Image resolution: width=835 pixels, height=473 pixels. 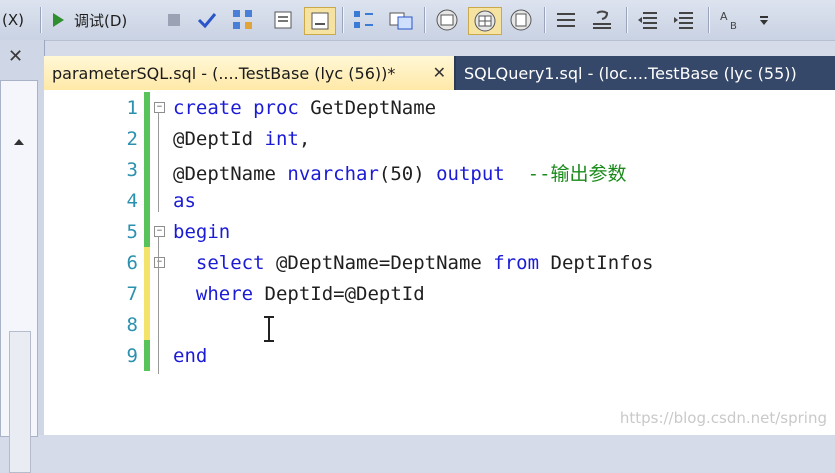 I want to click on code-token: create proc, so click(x=242, y=108).